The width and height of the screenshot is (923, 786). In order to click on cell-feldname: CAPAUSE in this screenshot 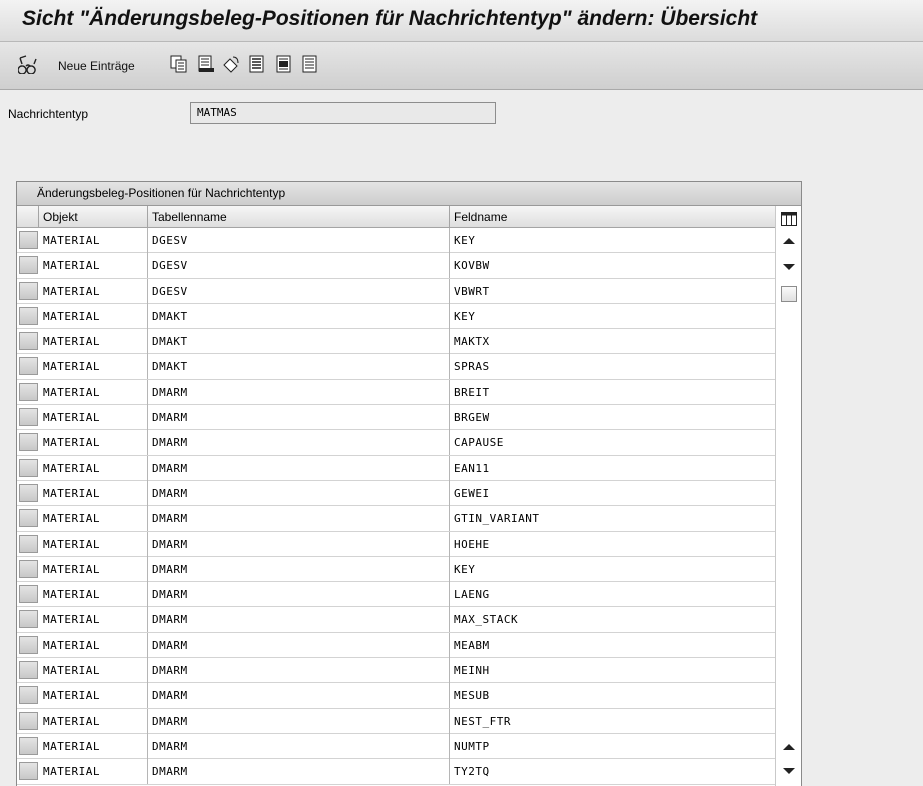, I will do `click(612, 442)`.